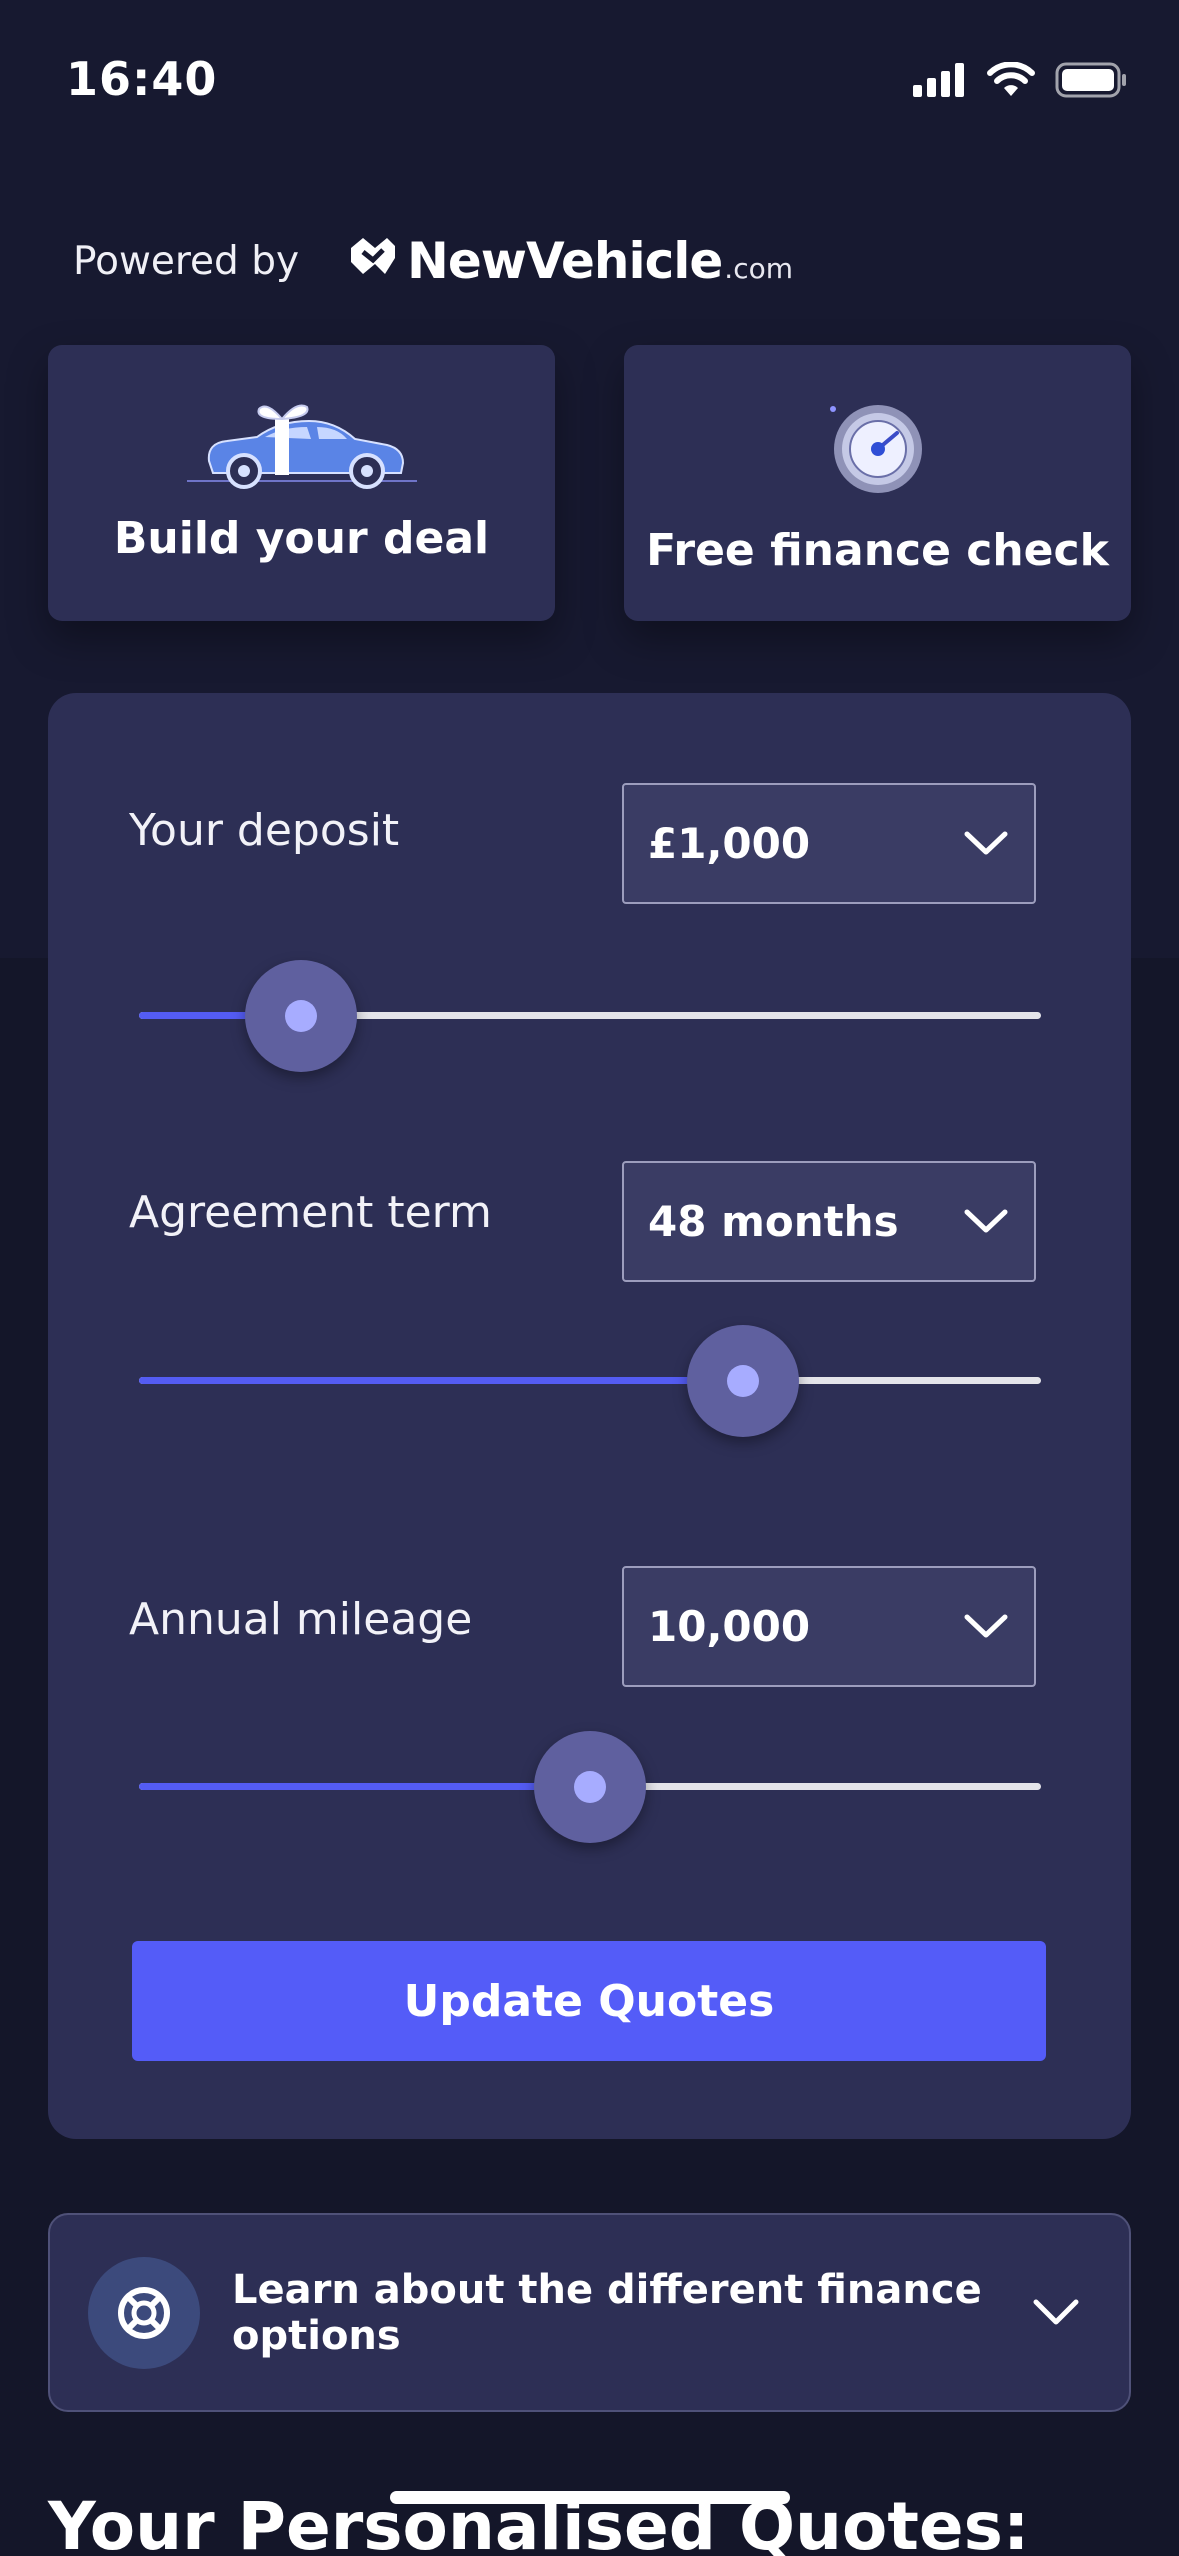  I want to click on deposit-label: Your deposit, so click(264, 830).